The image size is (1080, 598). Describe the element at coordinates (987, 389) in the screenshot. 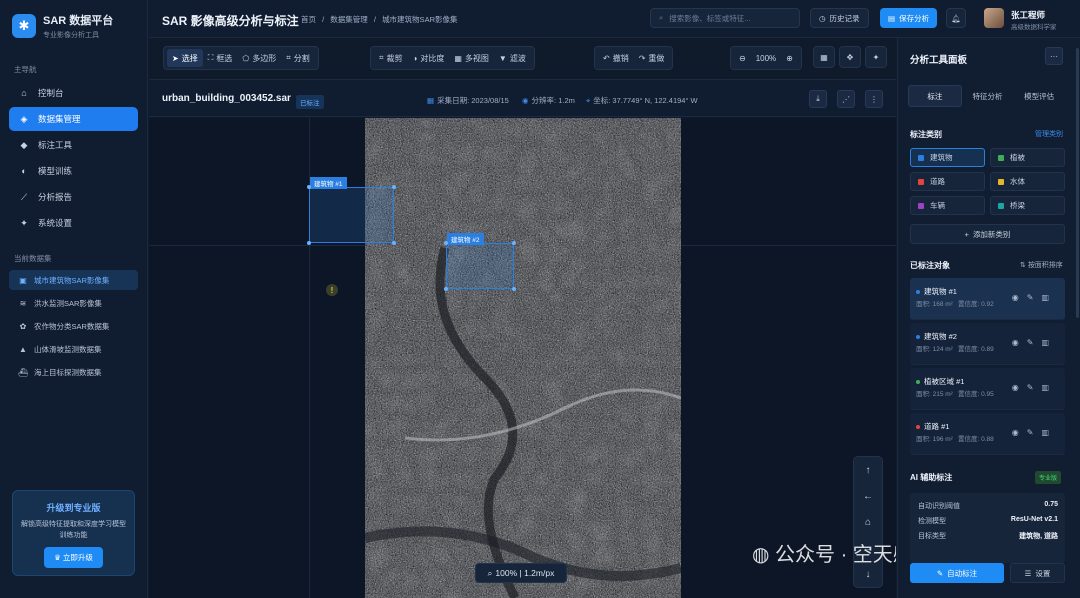

I see `object-item: 植被区域 #1 面积: 215 m² 置信度: 0.95 ◉✎▥` at that location.